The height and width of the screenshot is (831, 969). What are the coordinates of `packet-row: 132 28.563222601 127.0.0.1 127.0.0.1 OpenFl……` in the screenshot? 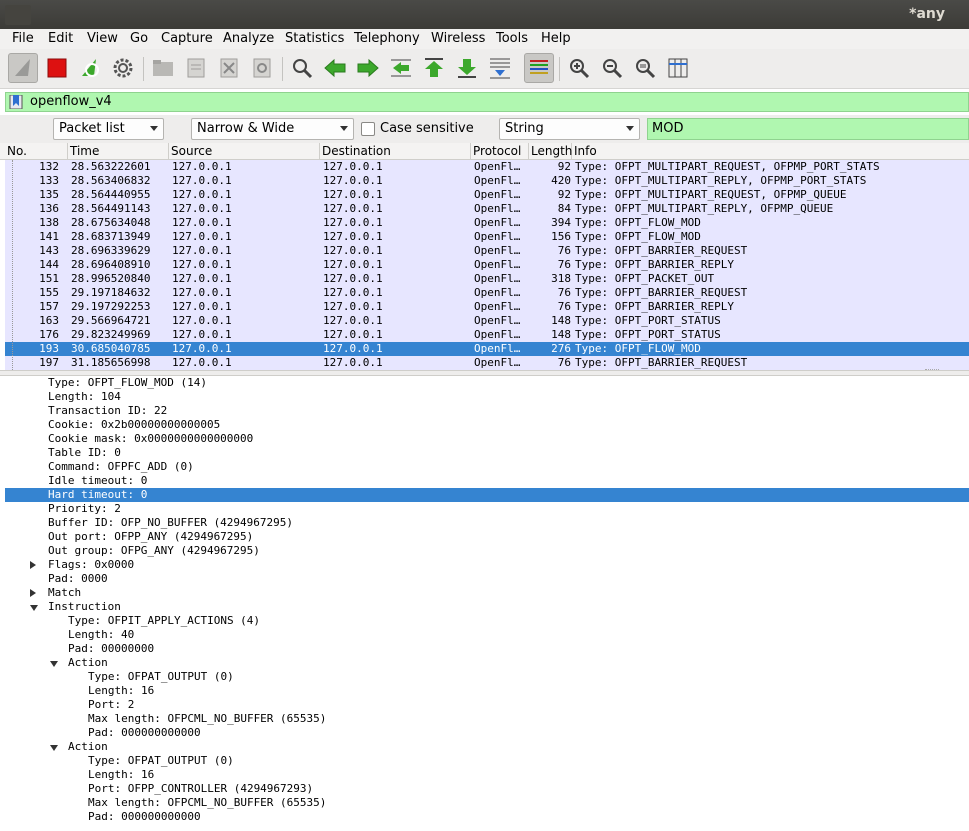 It's located at (487, 167).